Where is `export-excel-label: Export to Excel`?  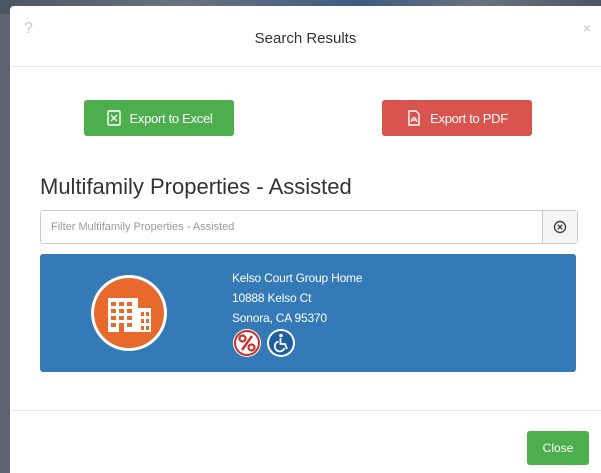
export-excel-label: Export to Excel is located at coordinates (171, 118).